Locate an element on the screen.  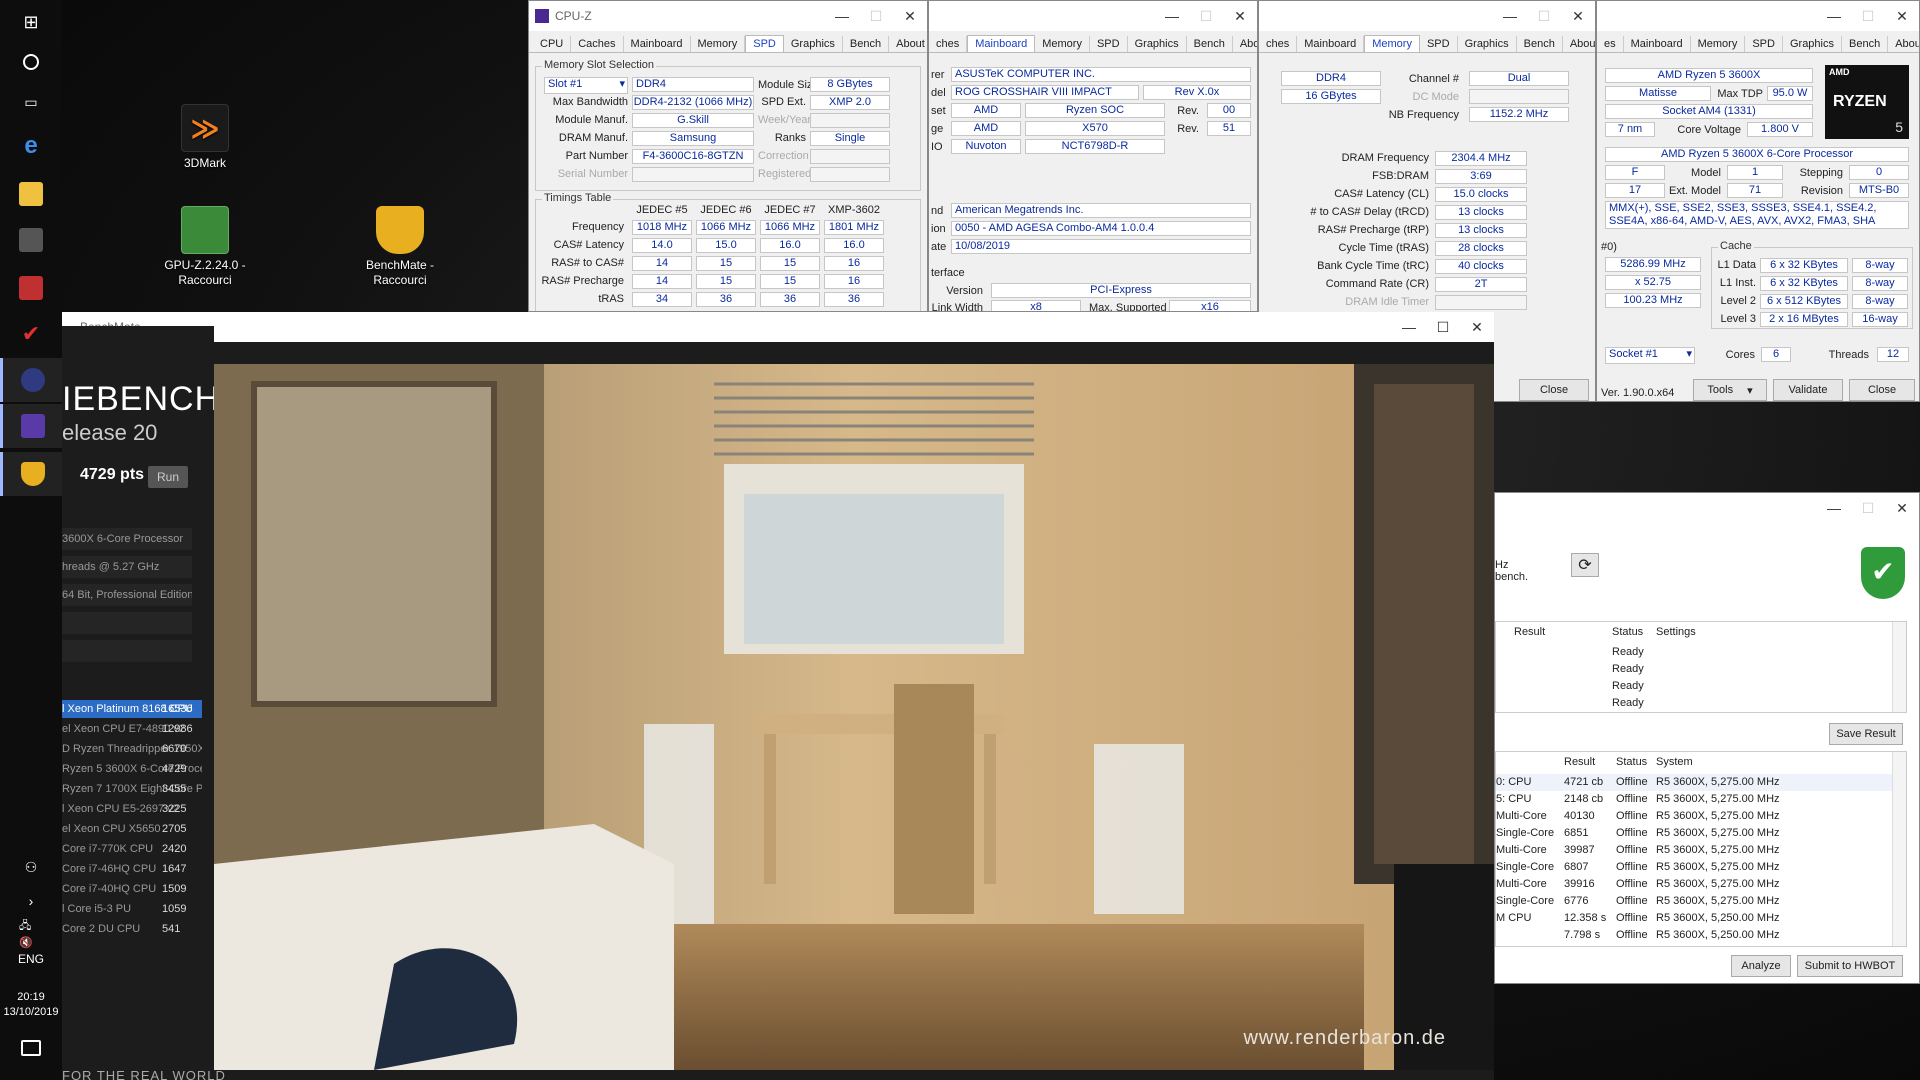
search-button is located at coordinates (31, 62).